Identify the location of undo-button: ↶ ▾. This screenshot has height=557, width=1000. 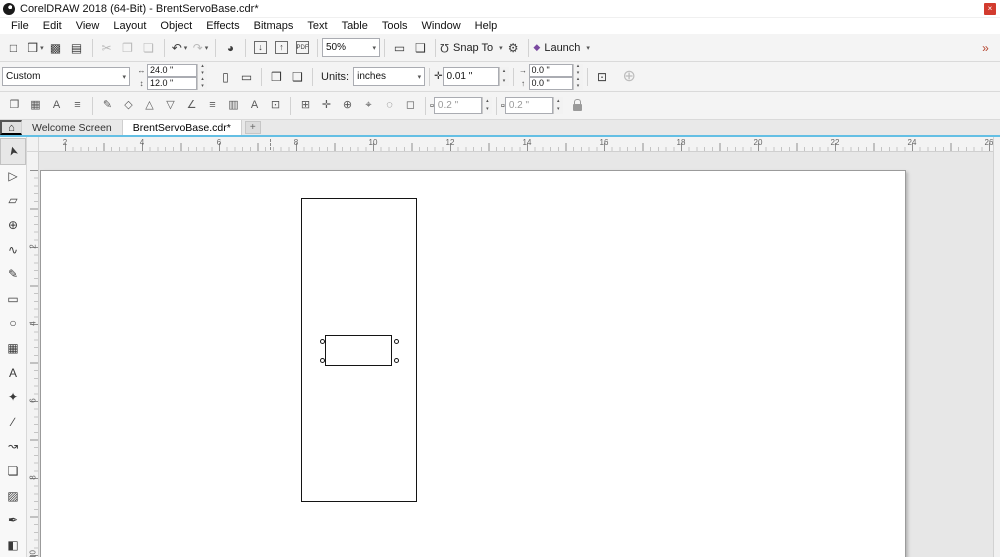
(179, 47).